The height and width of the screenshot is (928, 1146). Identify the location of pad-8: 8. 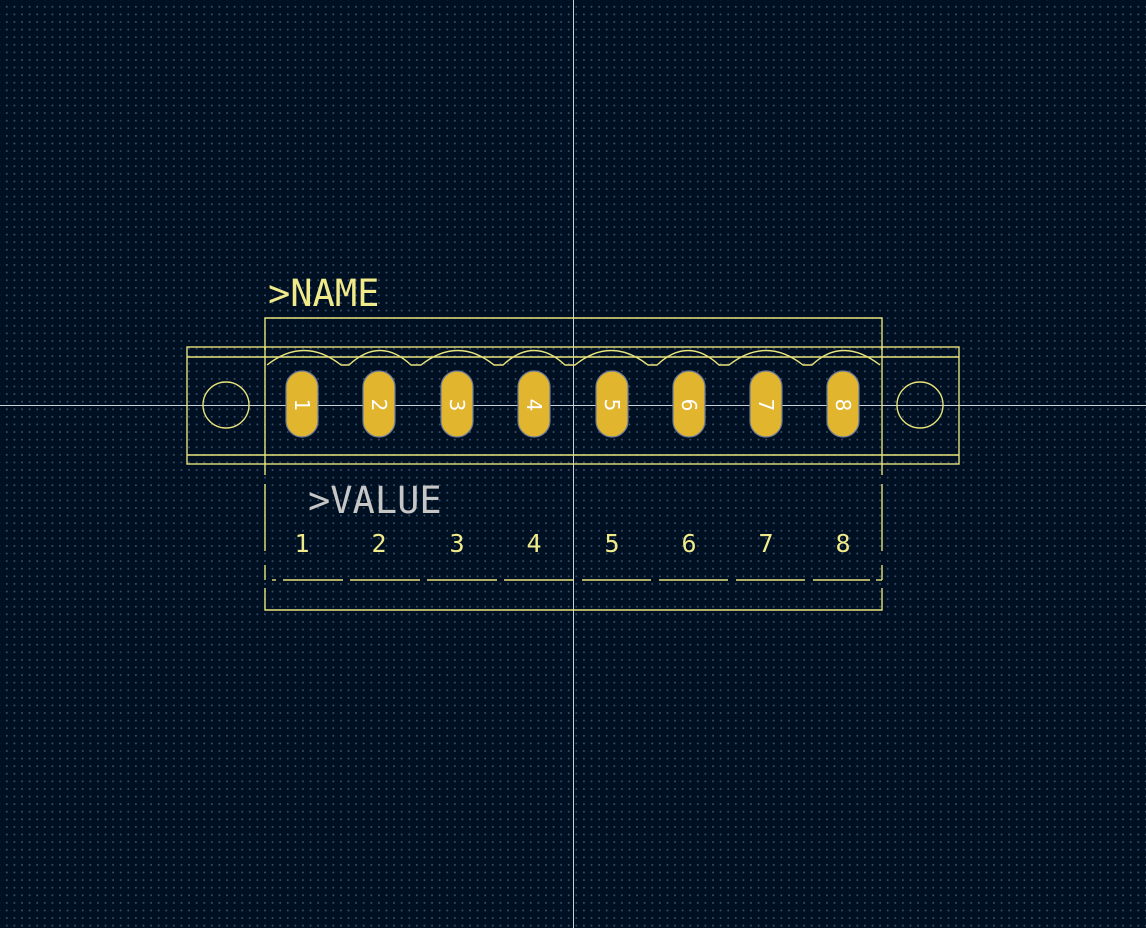
(843, 404).